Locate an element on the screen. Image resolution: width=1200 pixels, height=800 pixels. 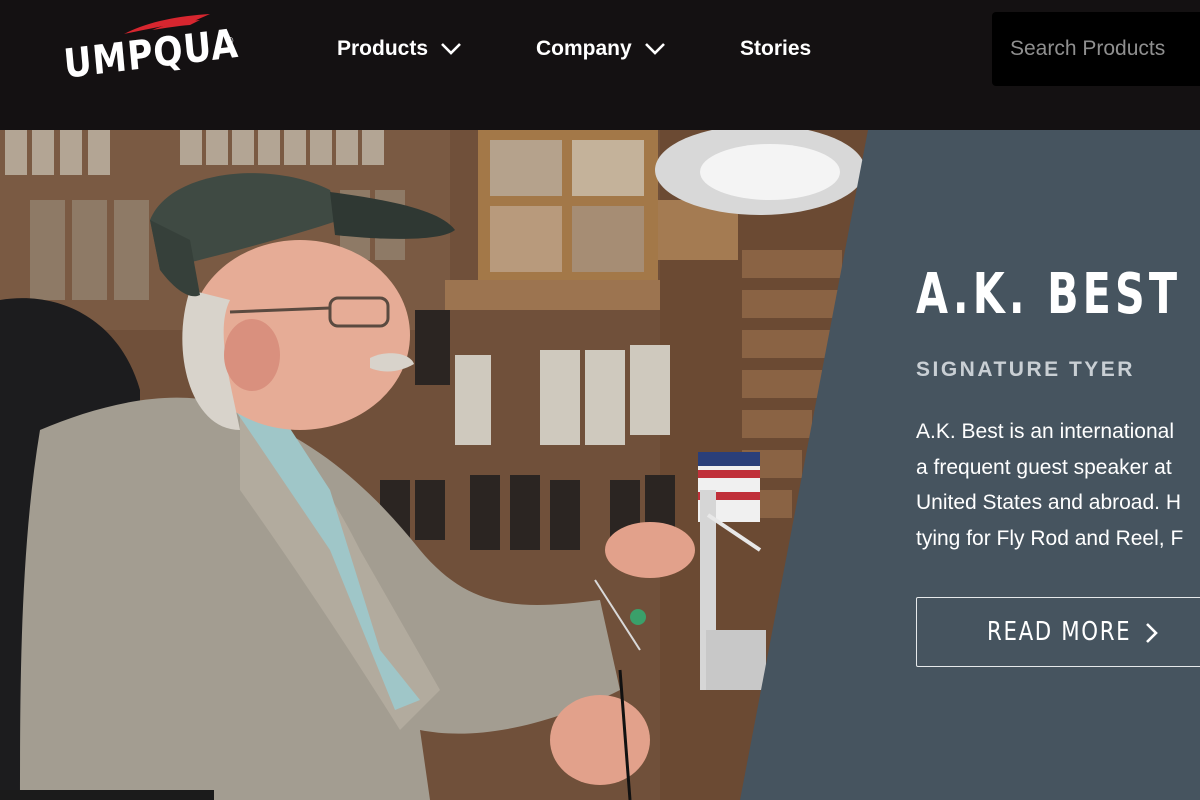
nav-company: Company is located at coordinates (601, 49).